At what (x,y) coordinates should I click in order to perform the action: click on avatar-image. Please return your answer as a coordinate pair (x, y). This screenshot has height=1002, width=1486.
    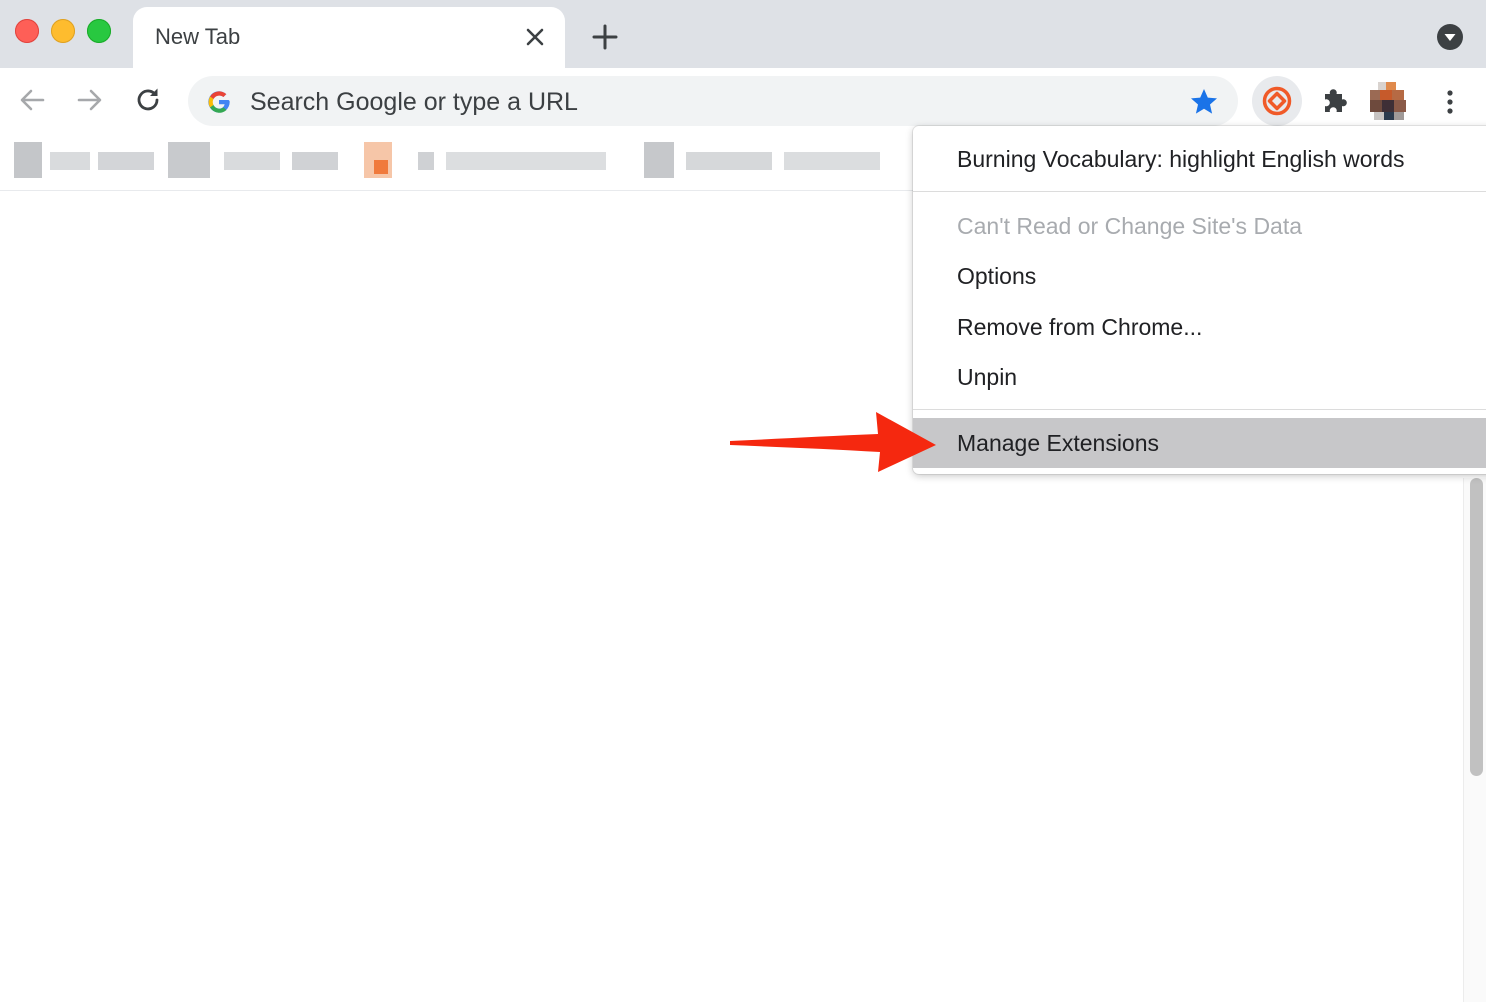
    Looking at the image, I should click on (1388, 101).